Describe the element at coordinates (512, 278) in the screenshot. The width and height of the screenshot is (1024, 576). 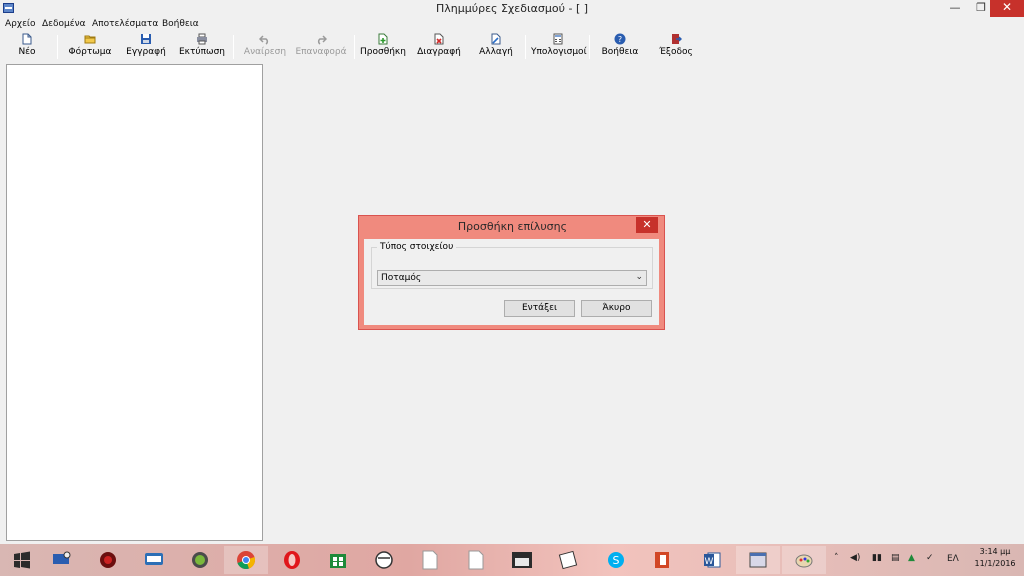
I see `element-type-select: Ποταμός ⌄` at that location.